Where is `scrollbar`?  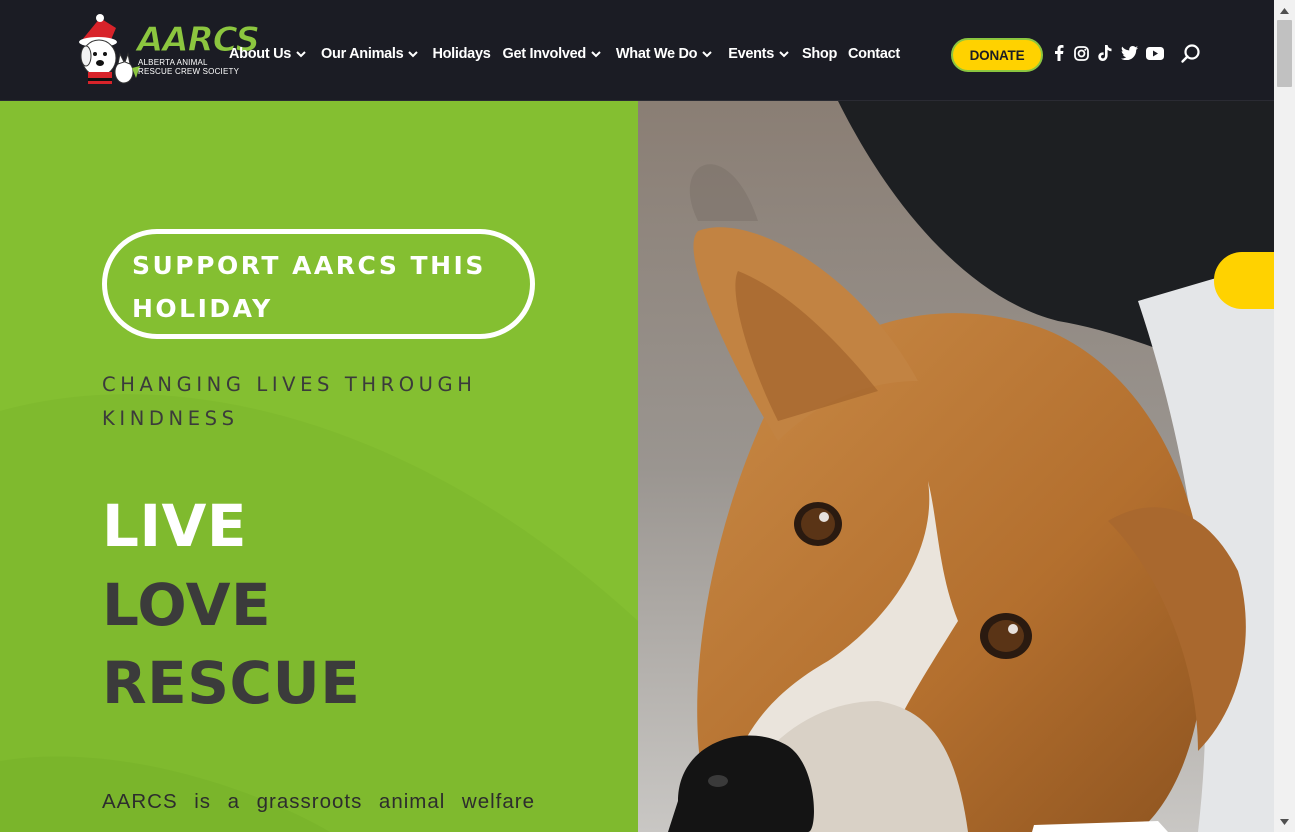
scrollbar is located at coordinates (1284, 416).